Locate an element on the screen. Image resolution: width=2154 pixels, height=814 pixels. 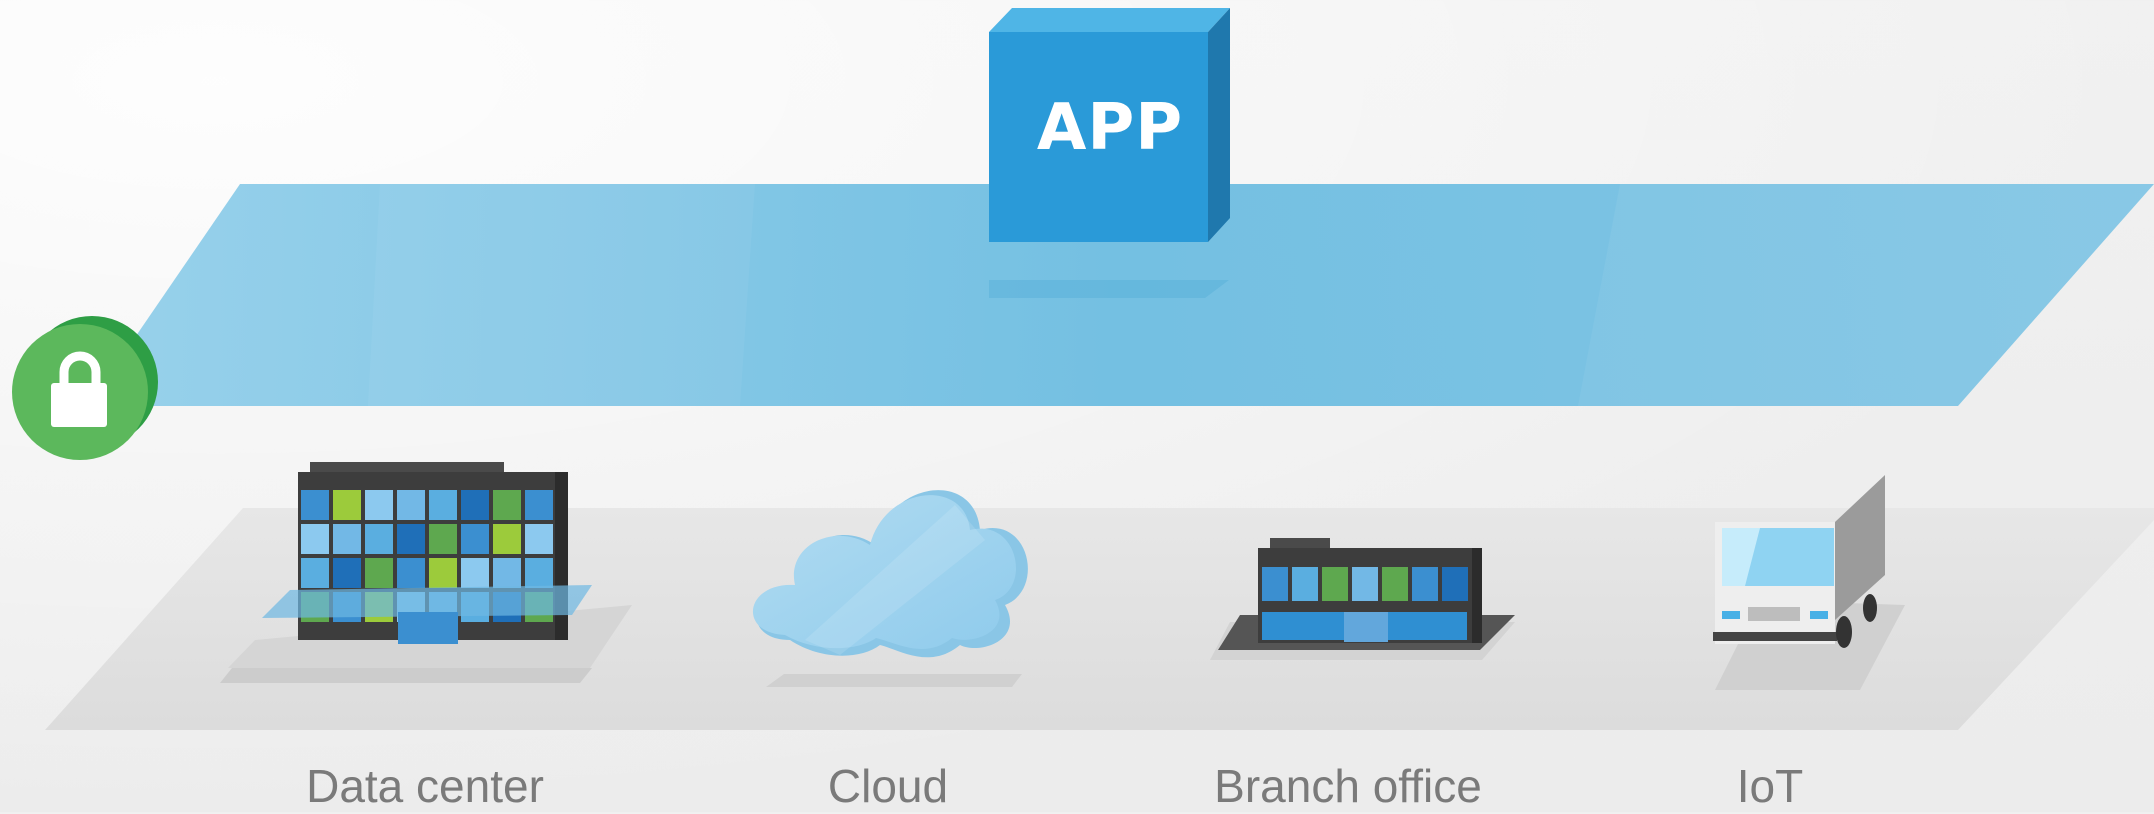
site-label-cloud: Cloud is located at coordinates (888, 786).